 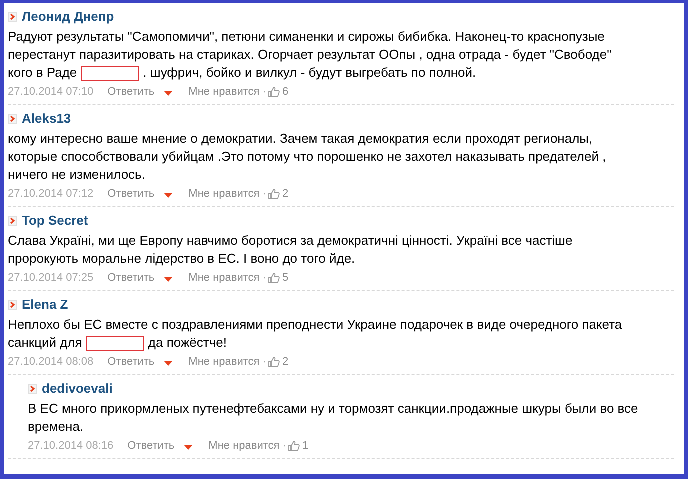 I want to click on comment-text: ничего не изменилось., so click(x=77, y=175).